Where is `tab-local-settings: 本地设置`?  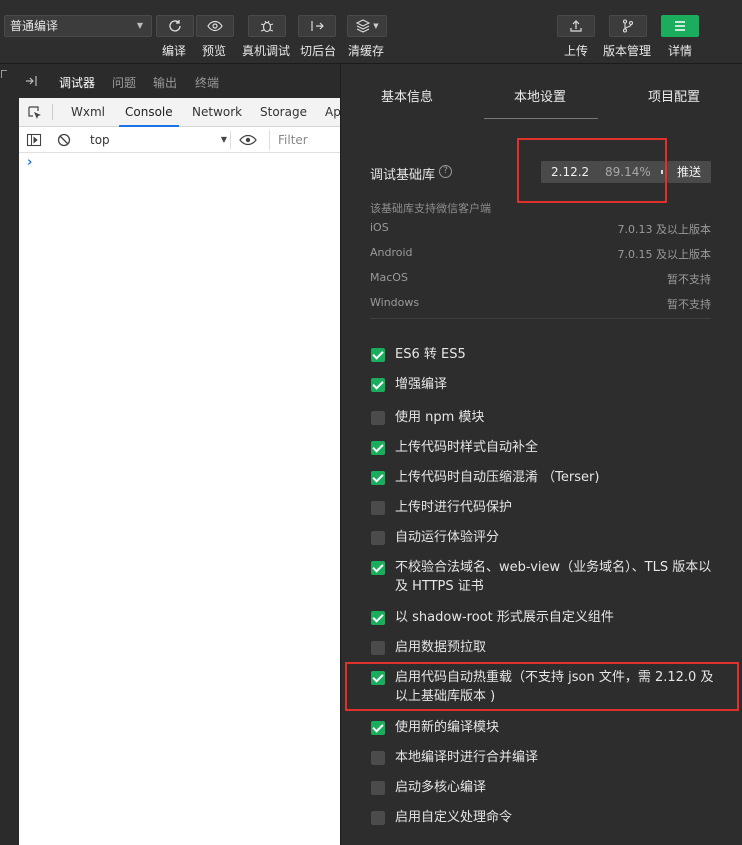
tab-local-settings: 本地设置 is located at coordinates (540, 95).